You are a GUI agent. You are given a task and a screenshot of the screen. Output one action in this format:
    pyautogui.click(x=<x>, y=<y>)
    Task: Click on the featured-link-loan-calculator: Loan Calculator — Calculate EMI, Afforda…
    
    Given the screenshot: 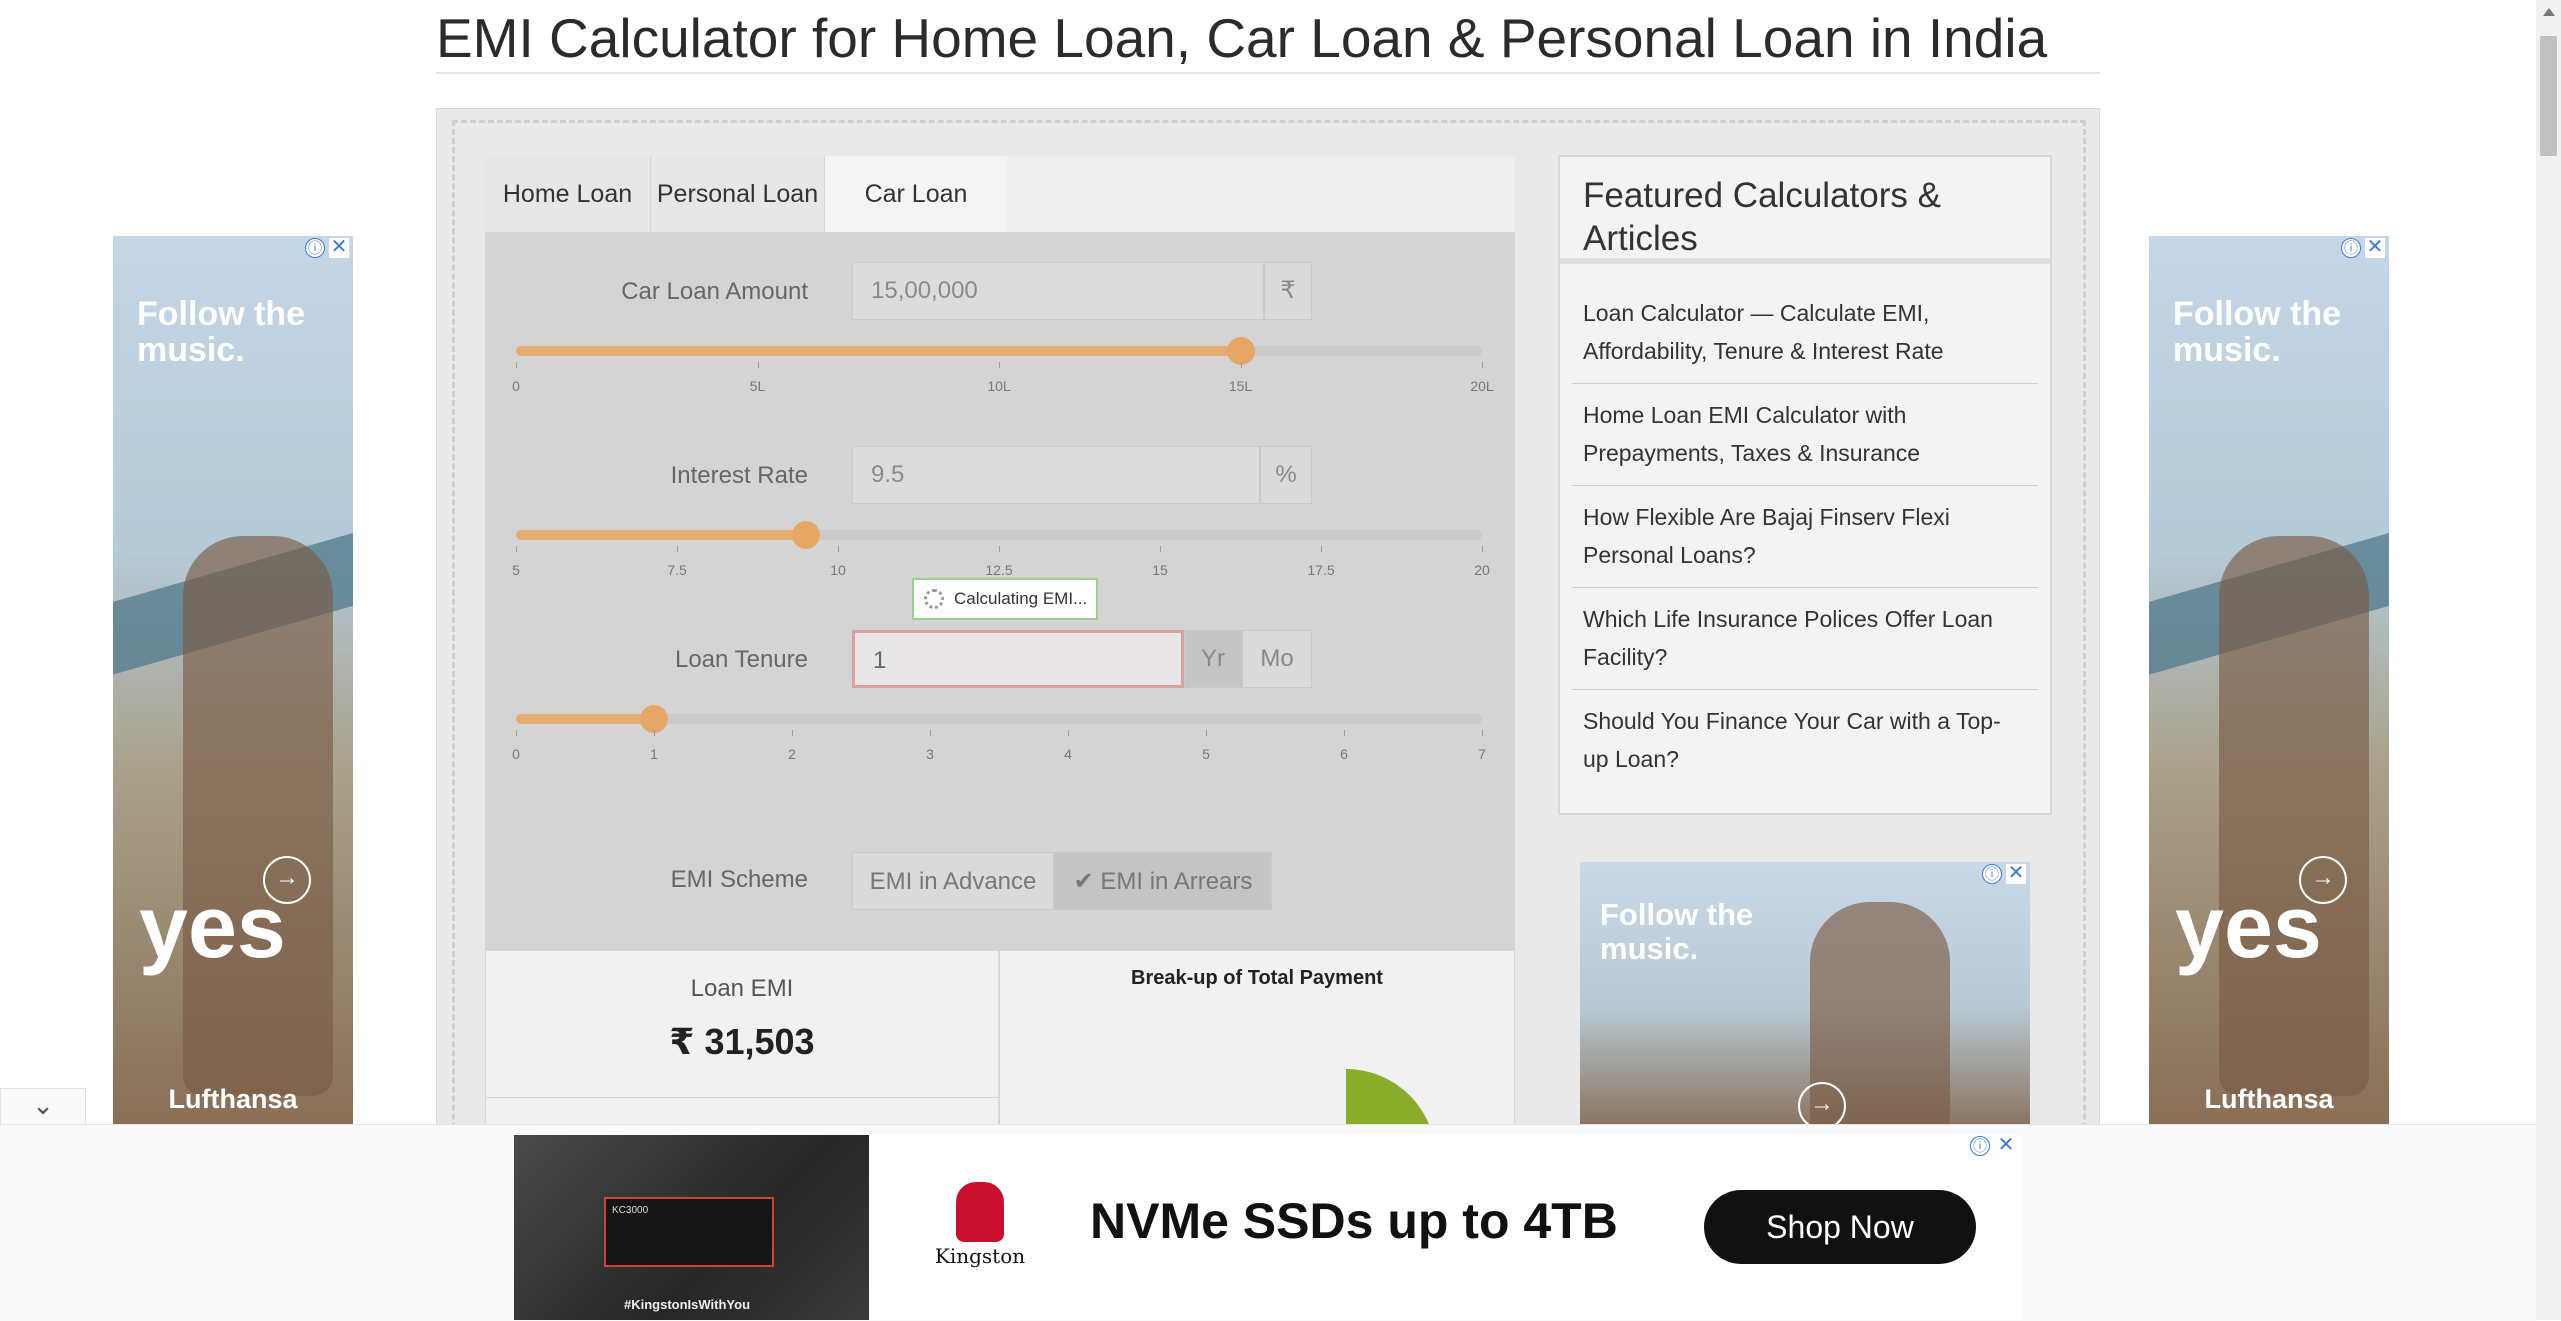 What is the action you would take?
    pyautogui.click(x=1803, y=332)
    